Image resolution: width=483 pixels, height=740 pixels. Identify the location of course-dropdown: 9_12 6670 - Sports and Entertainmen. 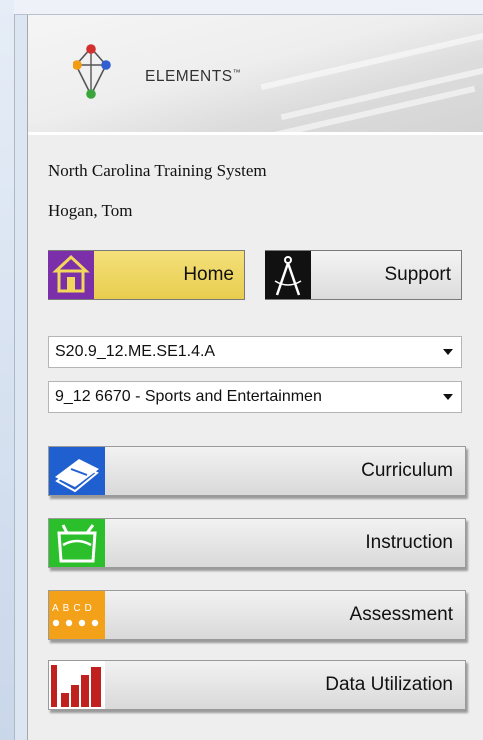
(255, 397).